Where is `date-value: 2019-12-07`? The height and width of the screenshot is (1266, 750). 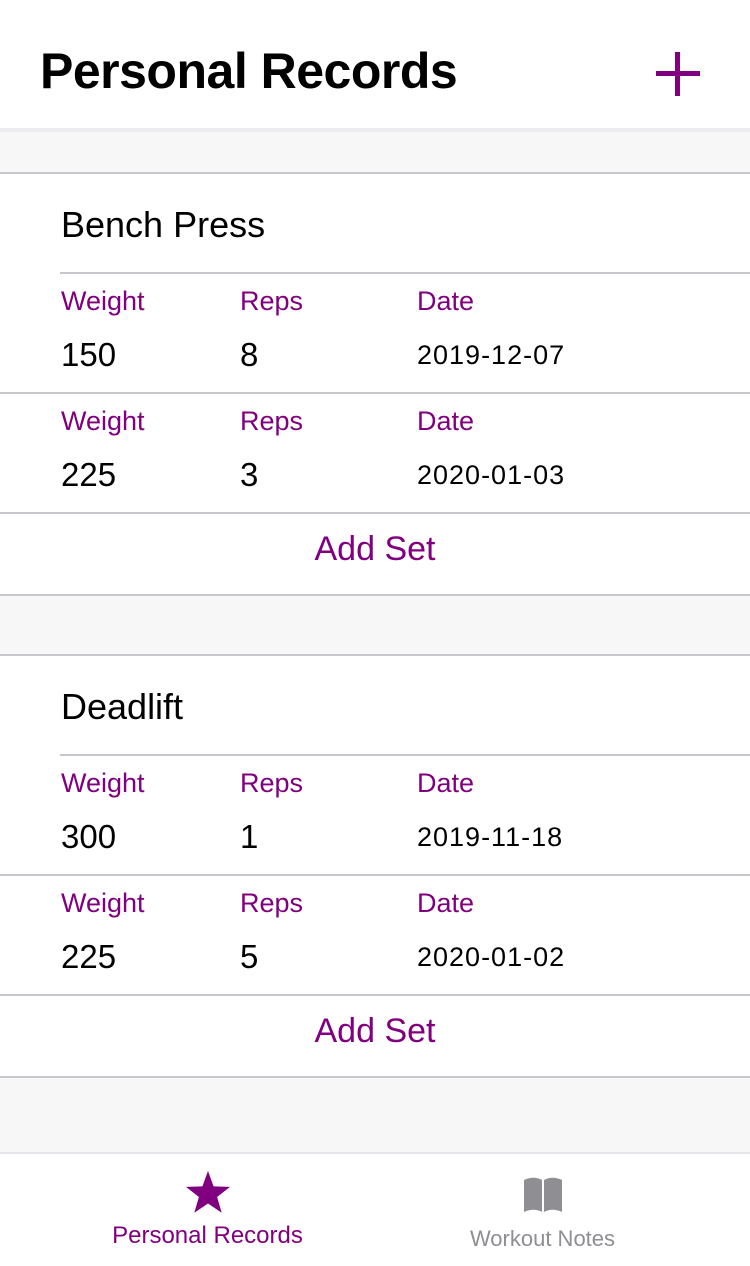 date-value: 2019-12-07 is located at coordinates (491, 355).